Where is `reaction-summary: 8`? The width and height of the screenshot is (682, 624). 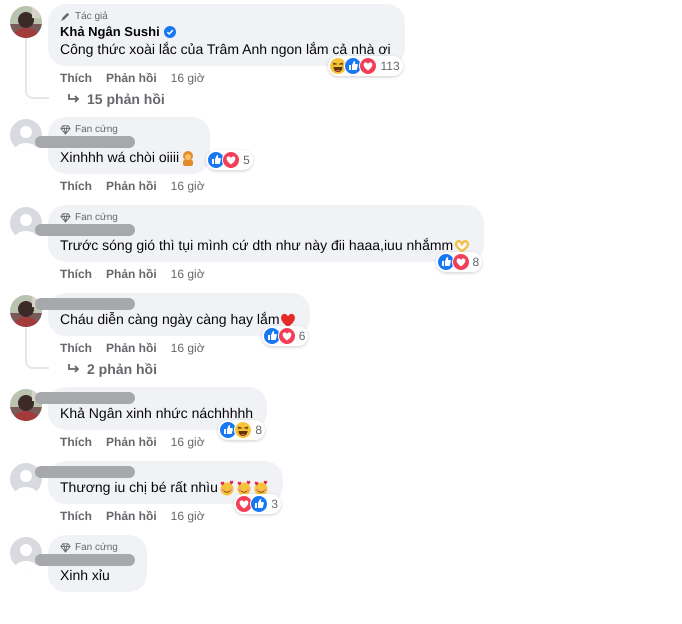
reaction-summary: 8 is located at coordinates (242, 430).